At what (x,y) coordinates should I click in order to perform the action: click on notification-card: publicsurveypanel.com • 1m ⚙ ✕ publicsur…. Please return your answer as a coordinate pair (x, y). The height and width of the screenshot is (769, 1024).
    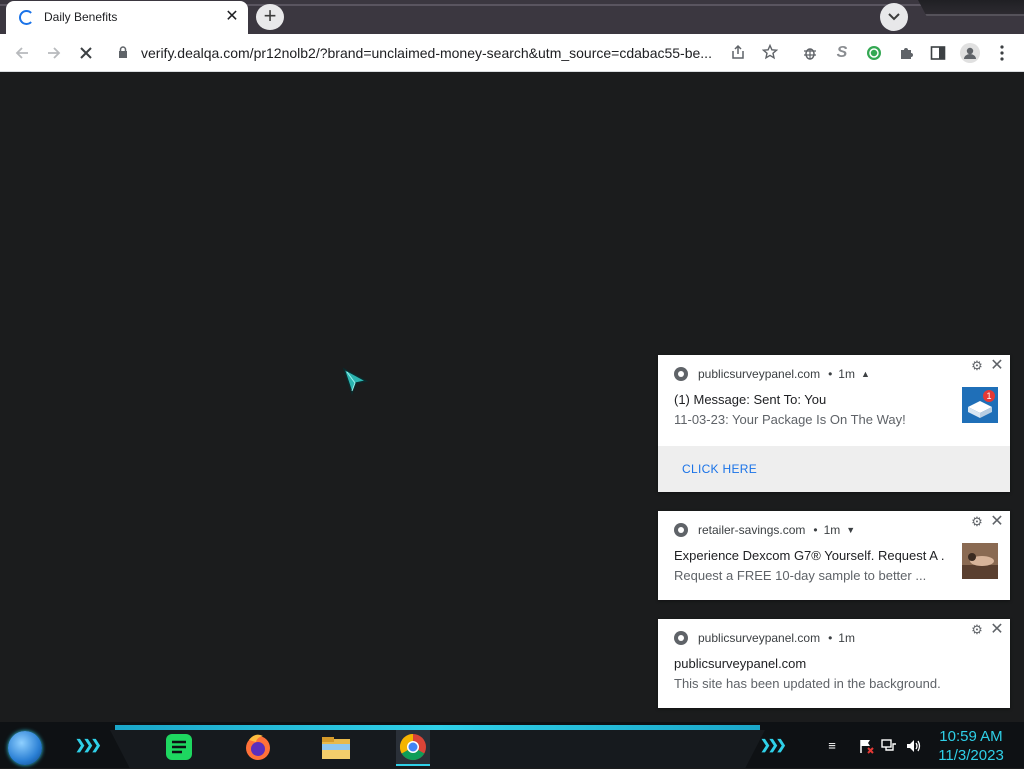
    Looking at the image, I should click on (834, 663).